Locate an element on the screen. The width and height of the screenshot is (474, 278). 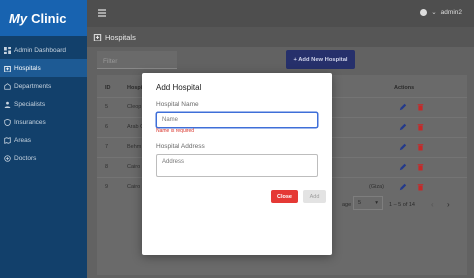
prev-page-icon: ‹ is located at coordinates (432, 204).